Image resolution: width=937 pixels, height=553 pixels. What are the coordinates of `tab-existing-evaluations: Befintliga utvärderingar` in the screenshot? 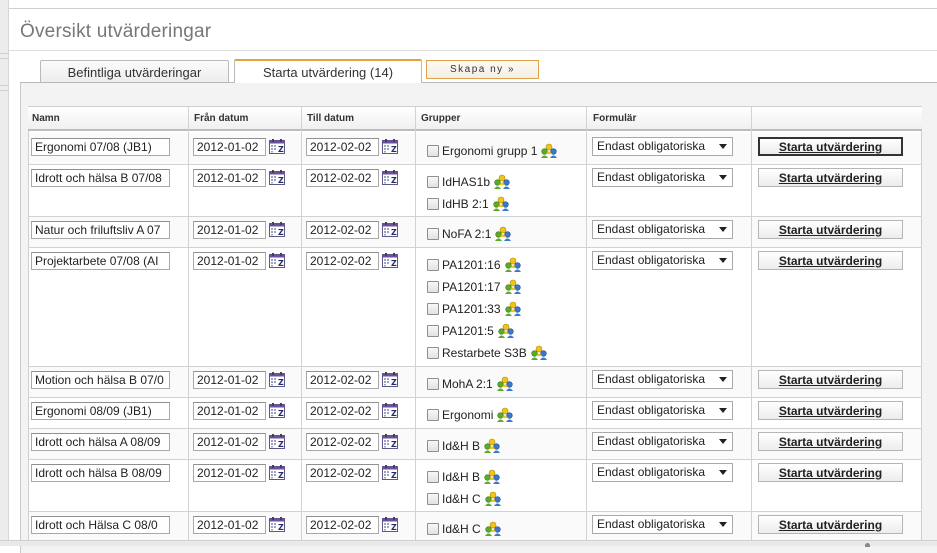 It's located at (134, 71).